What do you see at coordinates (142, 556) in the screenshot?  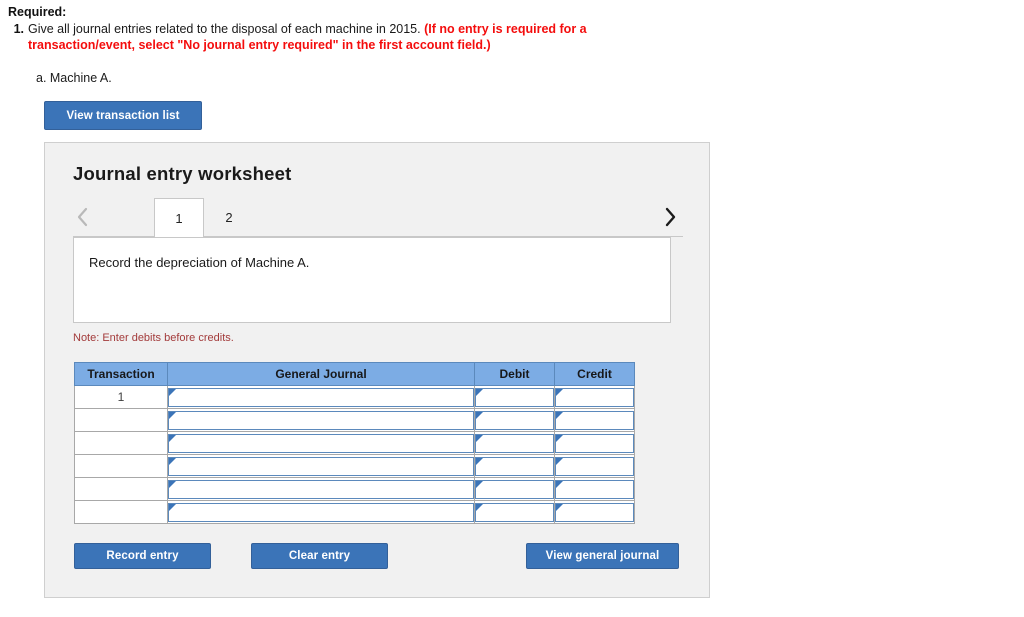 I see `record-entry-button: Record entry` at bounding box center [142, 556].